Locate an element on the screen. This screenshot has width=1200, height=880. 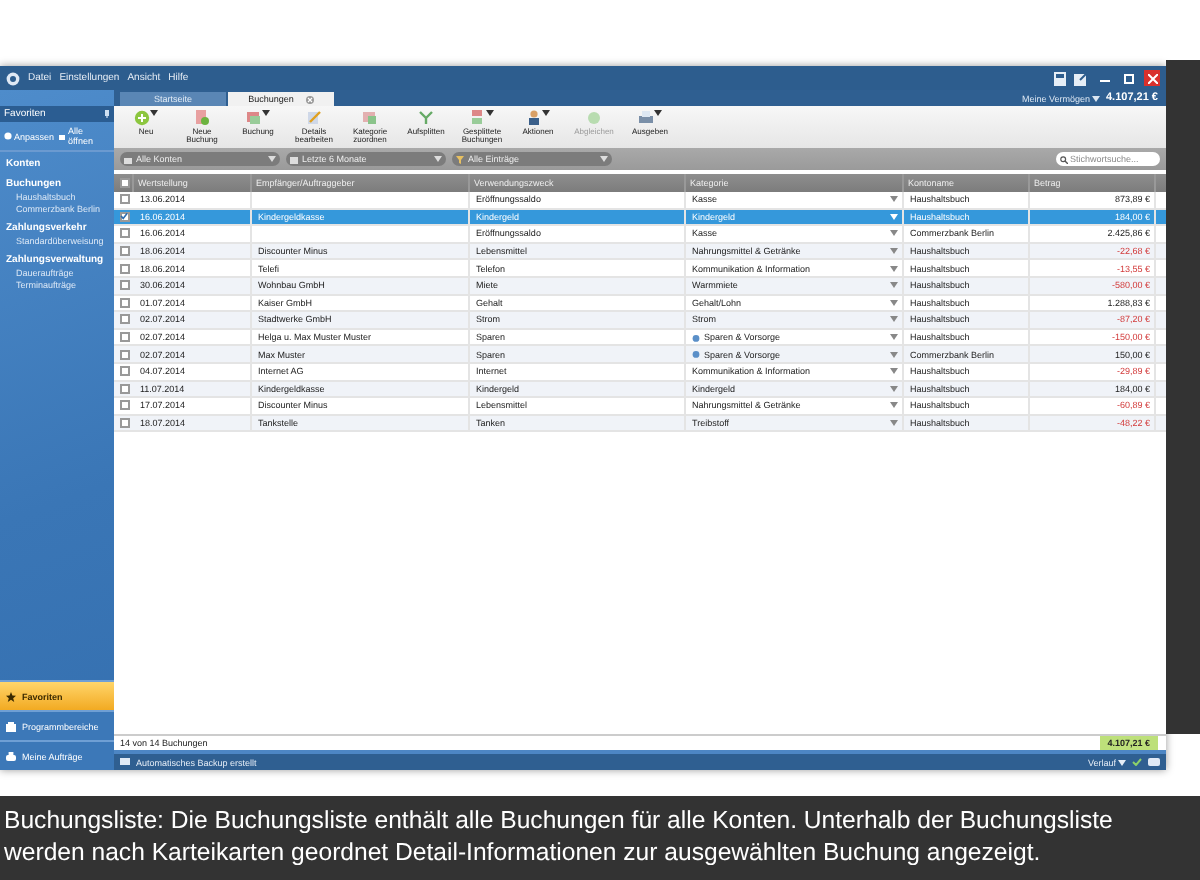
tag-icon is located at coordinates (370, 118).